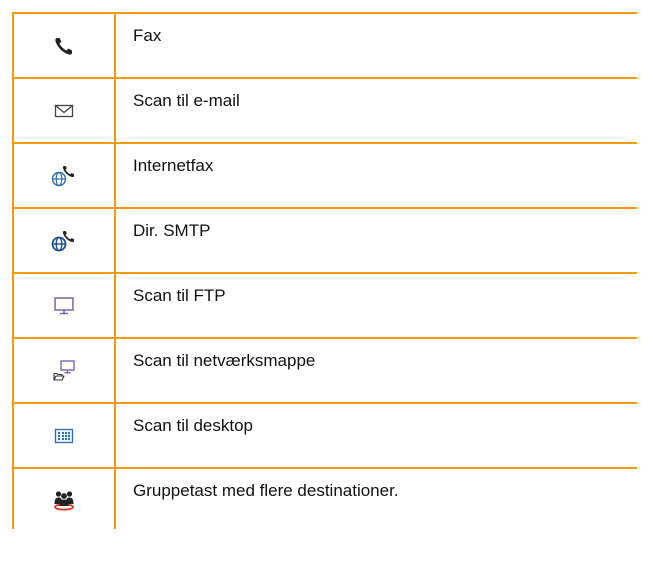 This screenshot has height=580, width=653. What do you see at coordinates (224, 360) in the screenshot?
I see `row-label: Scan til netværksmappe` at bounding box center [224, 360].